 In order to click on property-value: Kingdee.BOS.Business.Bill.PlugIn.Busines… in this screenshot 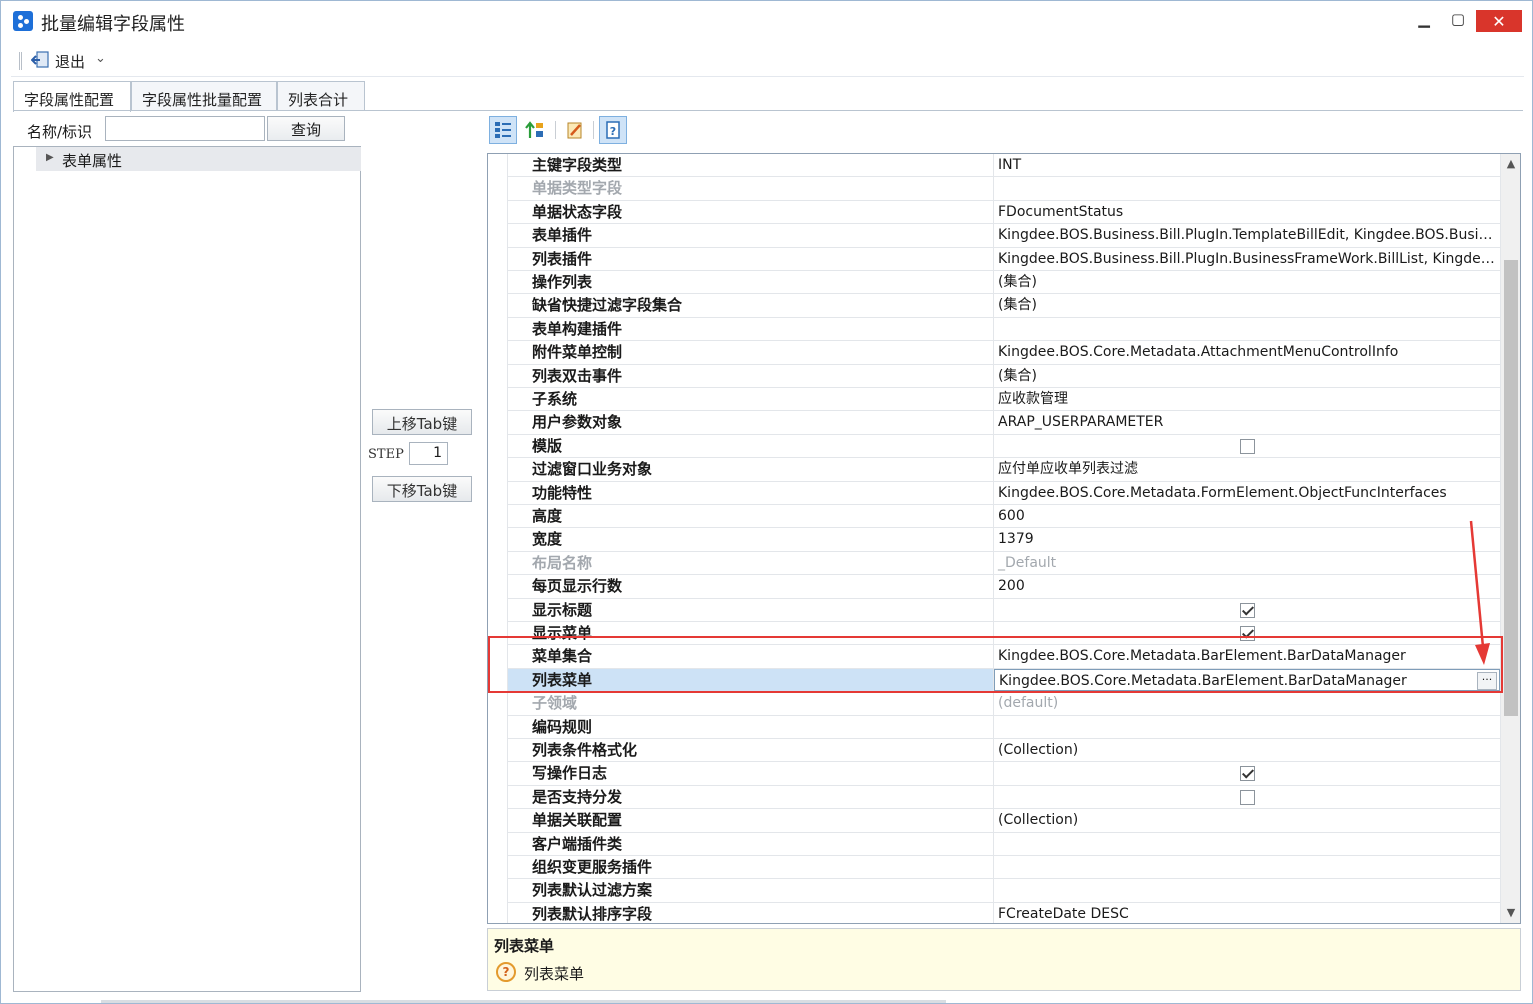, I will do `click(1247, 259)`.